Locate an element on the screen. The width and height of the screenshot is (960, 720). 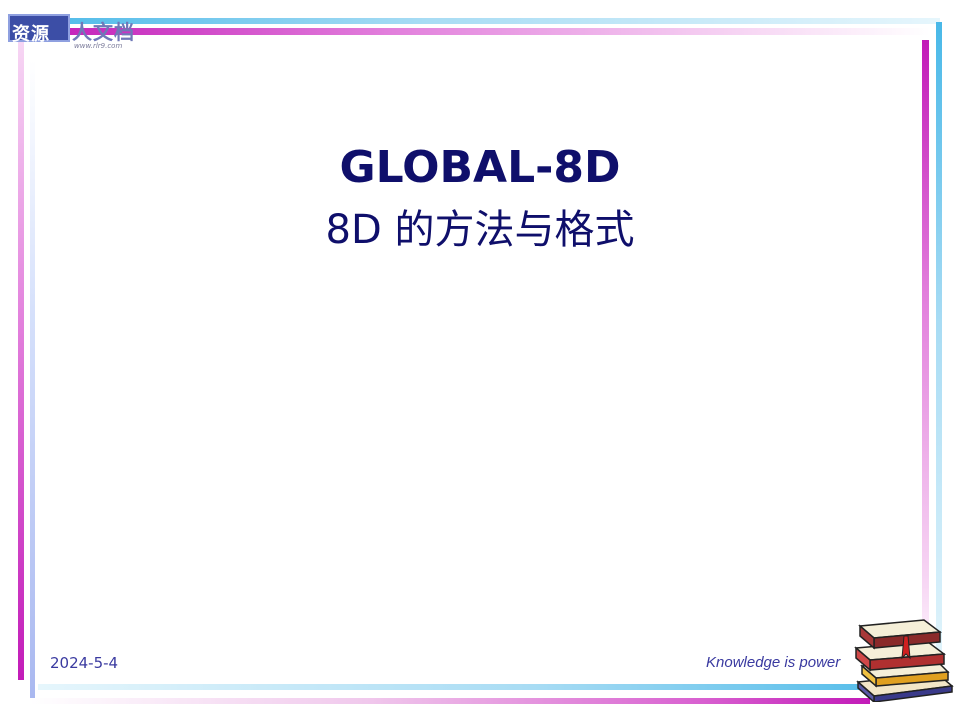
bookmark-ribbon is located at coordinates (906, 647).